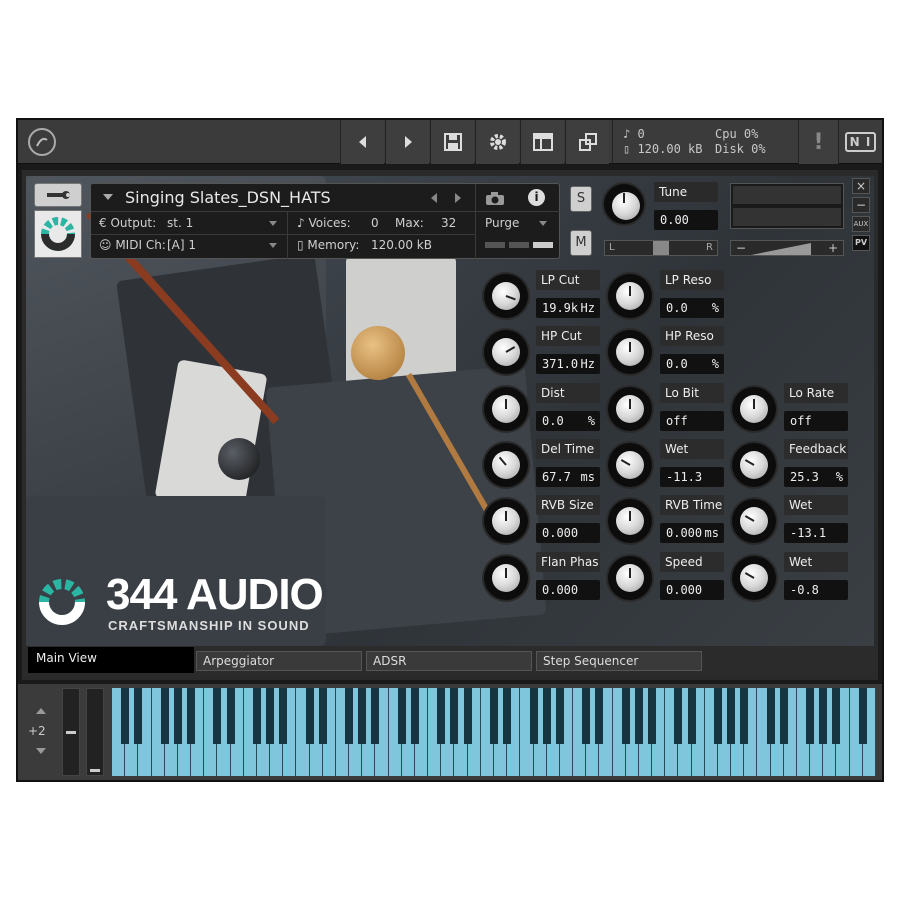  Describe the element at coordinates (861, 186) in the screenshot. I see `close-button: ×` at that location.